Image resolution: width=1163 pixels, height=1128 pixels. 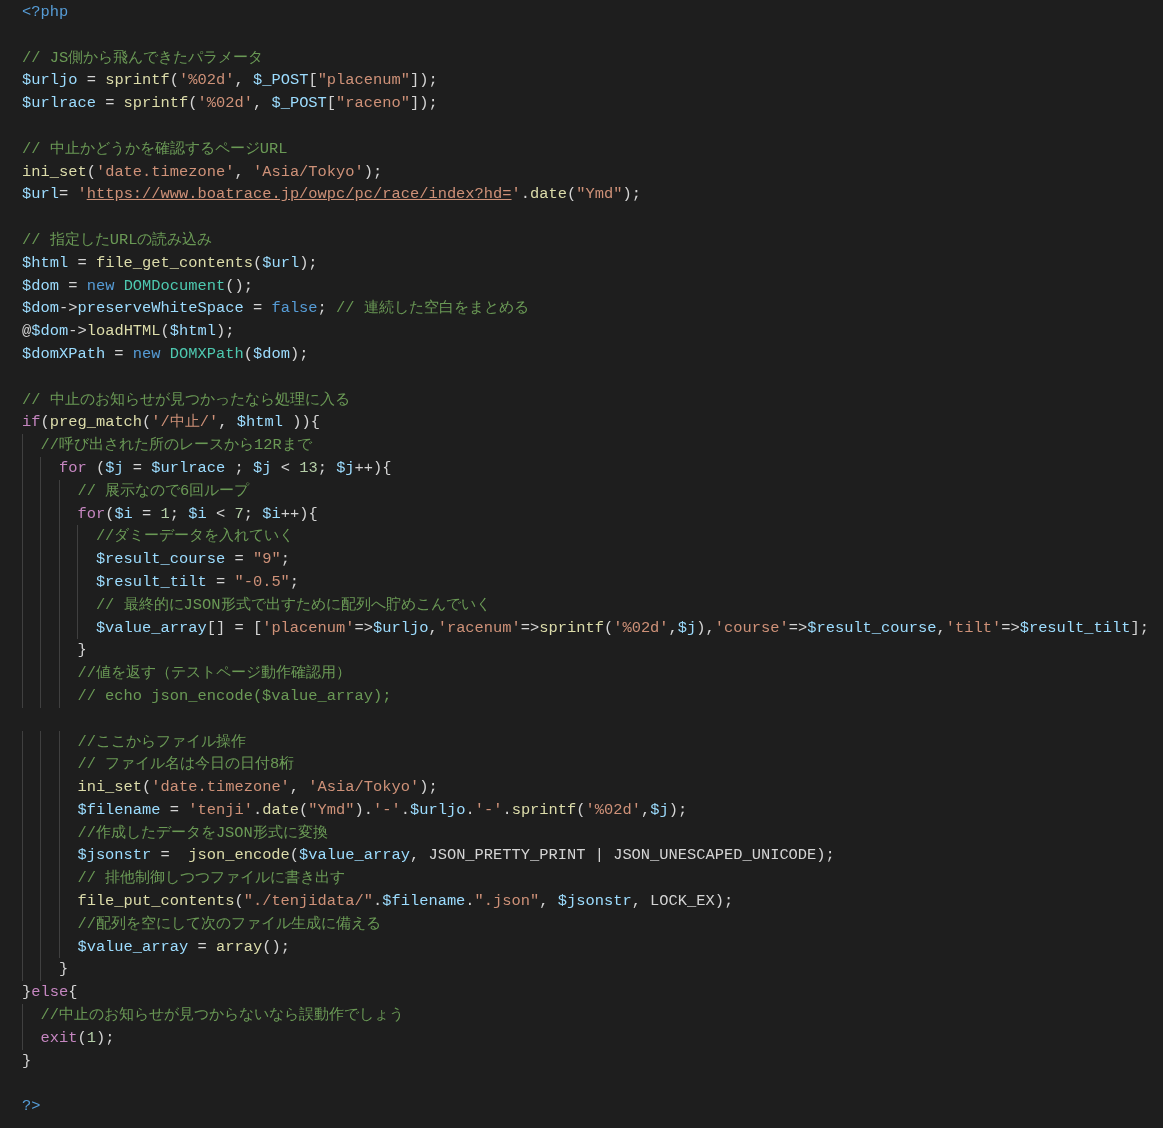 What do you see at coordinates (50, 993) in the screenshot?
I see `code-line: }else{` at bounding box center [50, 993].